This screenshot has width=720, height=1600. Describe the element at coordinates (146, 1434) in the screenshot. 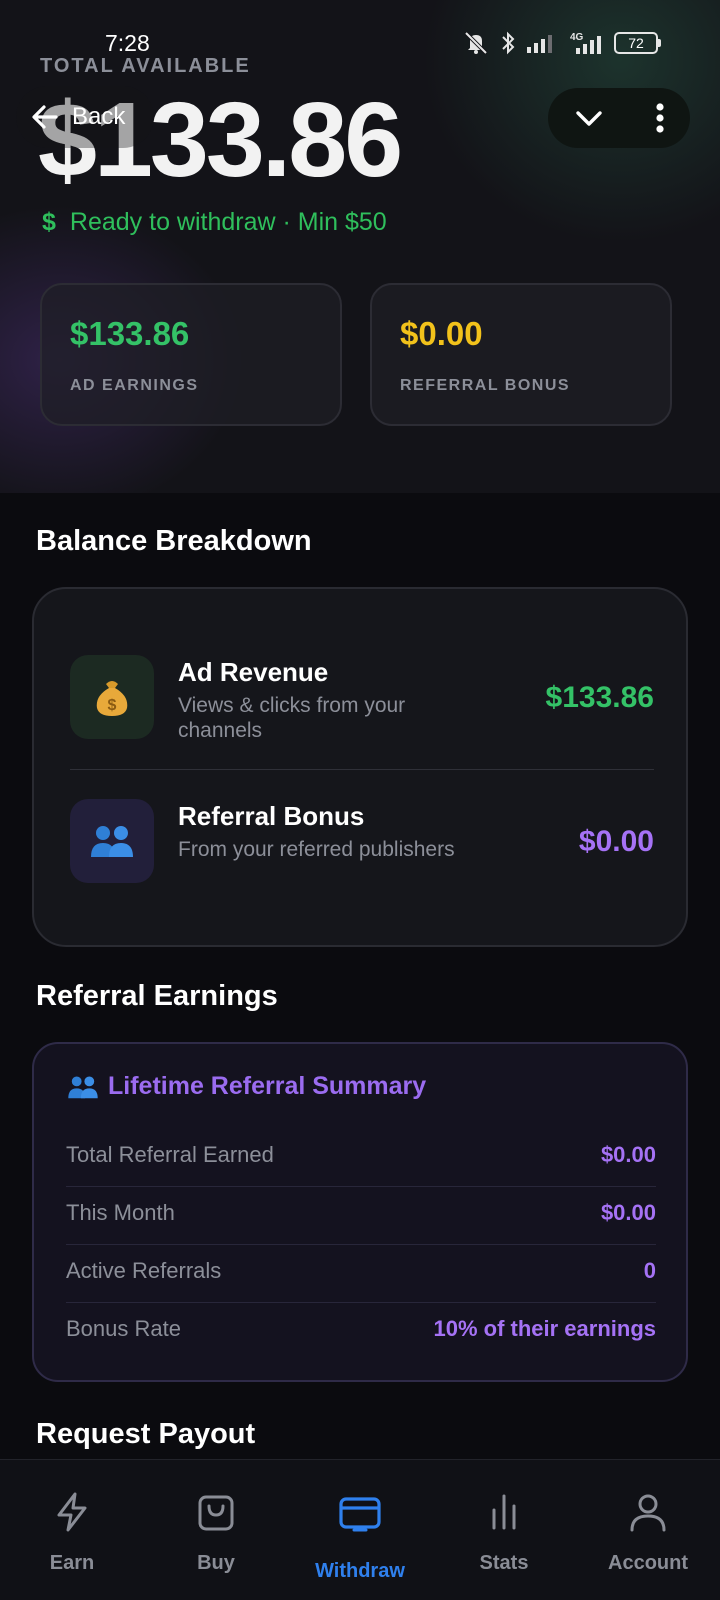

I see `request-payout-title: Request Payout` at that location.